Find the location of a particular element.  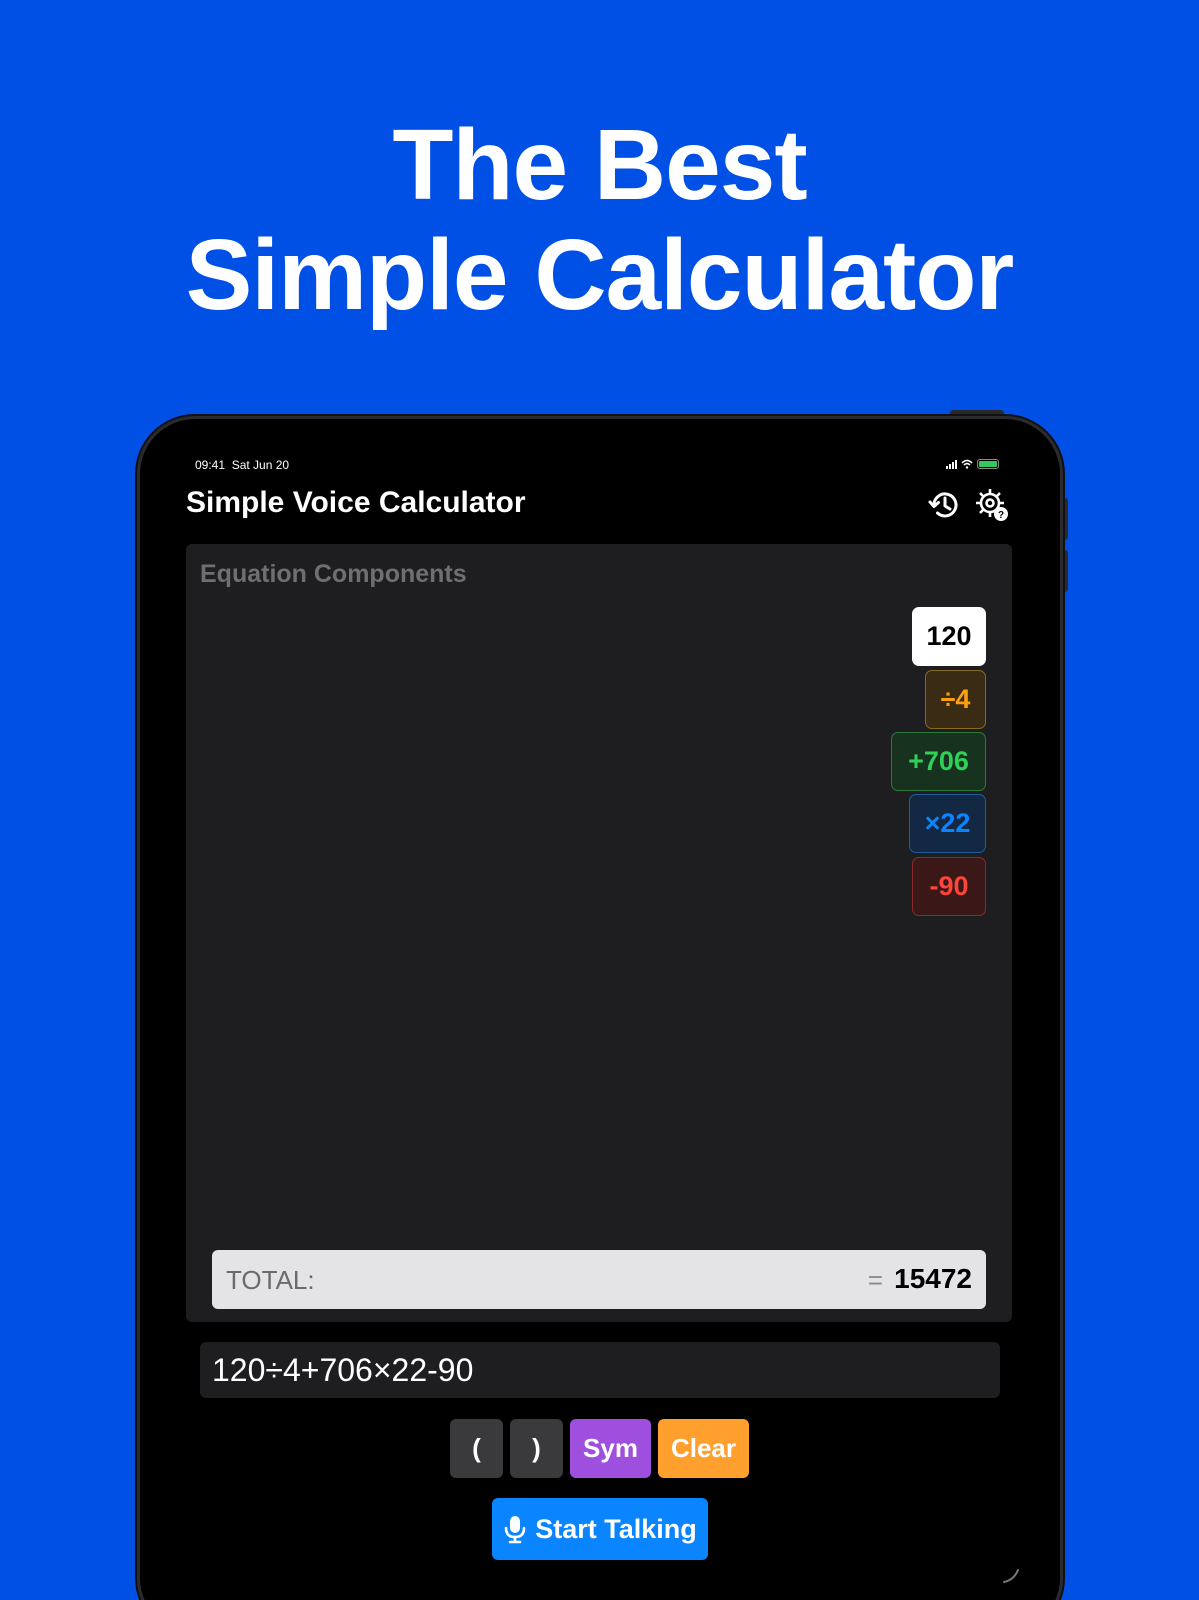

start-talking-button: Start Talking is located at coordinates (600, 1529).